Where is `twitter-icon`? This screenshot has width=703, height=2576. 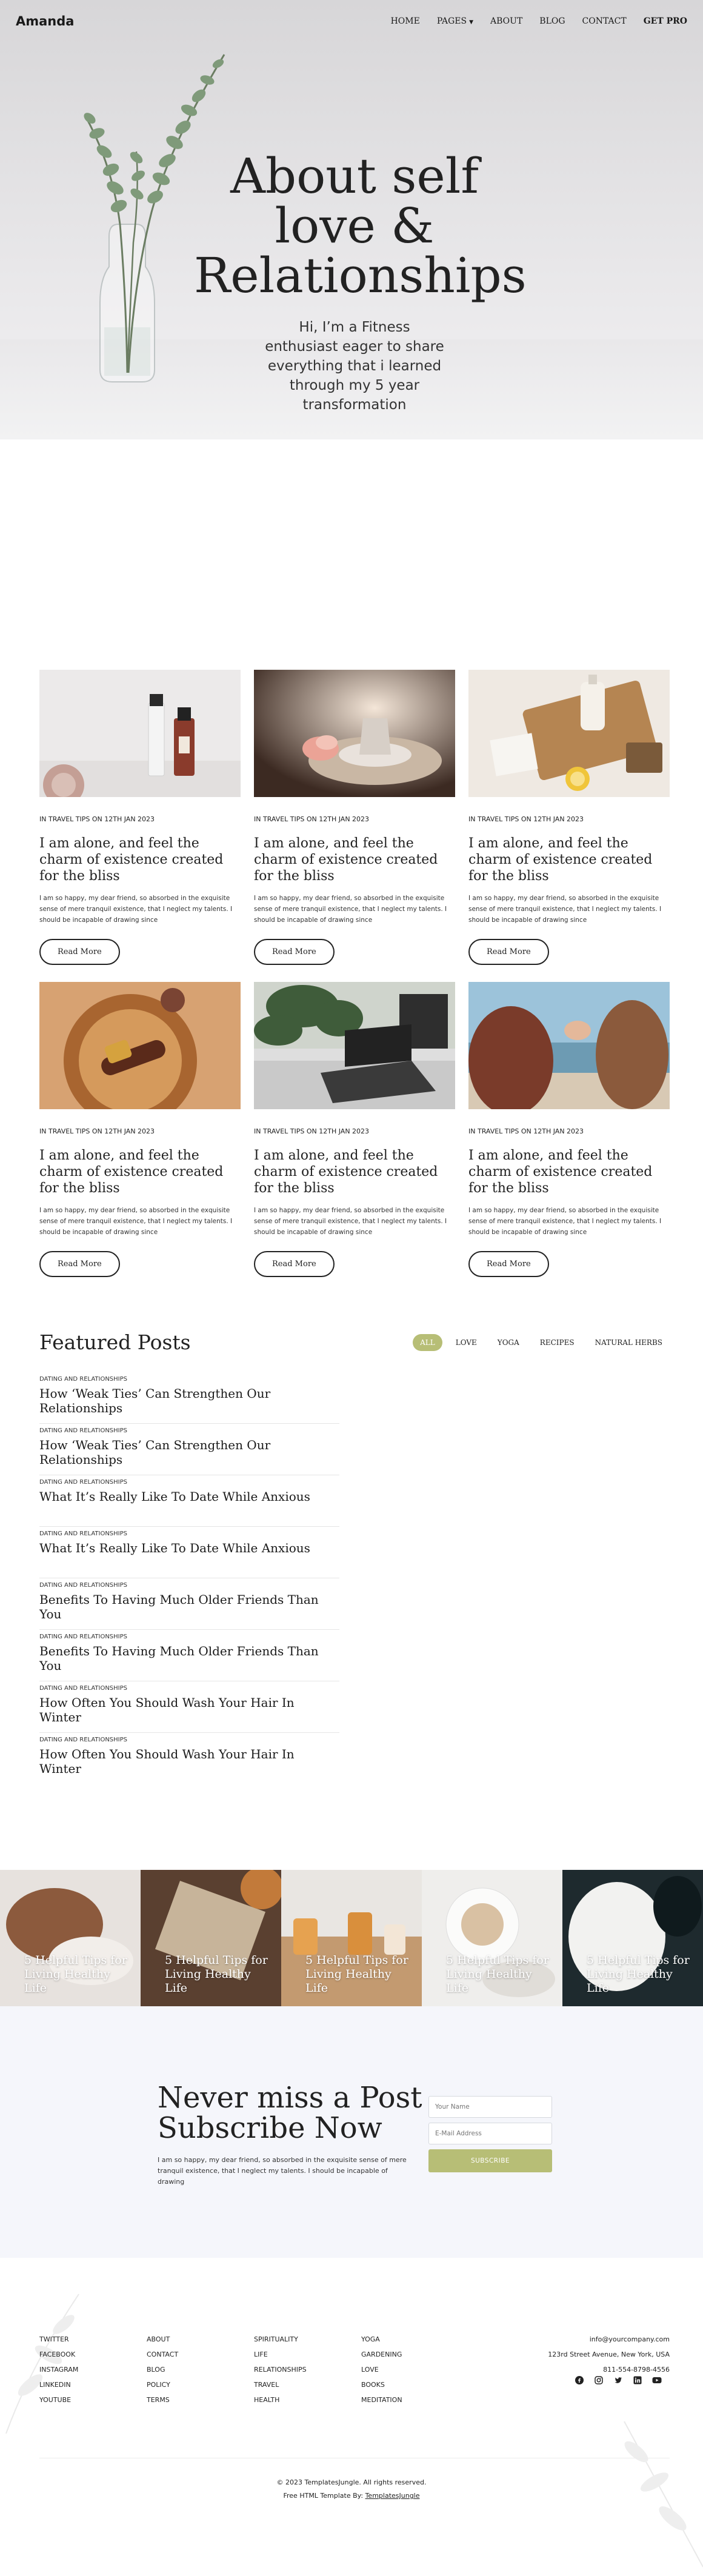
twitter-icon is located at coordinates (618, 2380).